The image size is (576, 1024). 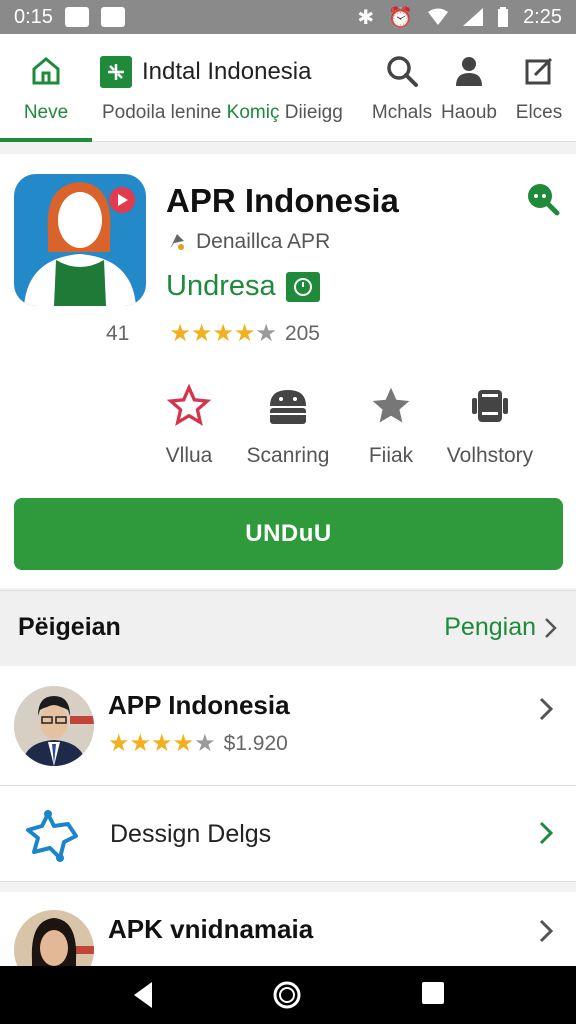 I want to click on developer-row: Denaillca APR, so click(x=248, y=242).